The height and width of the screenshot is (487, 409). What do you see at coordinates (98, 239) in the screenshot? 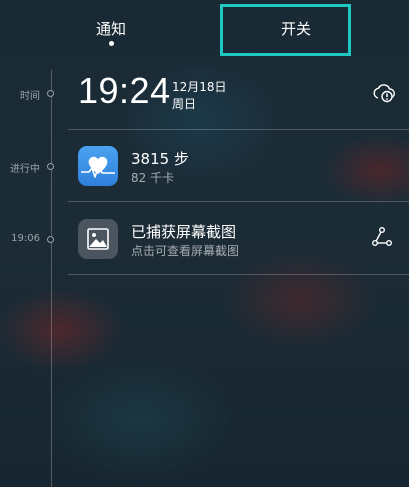
I see `gallery-image-icon` at bounding box center [98, 239].